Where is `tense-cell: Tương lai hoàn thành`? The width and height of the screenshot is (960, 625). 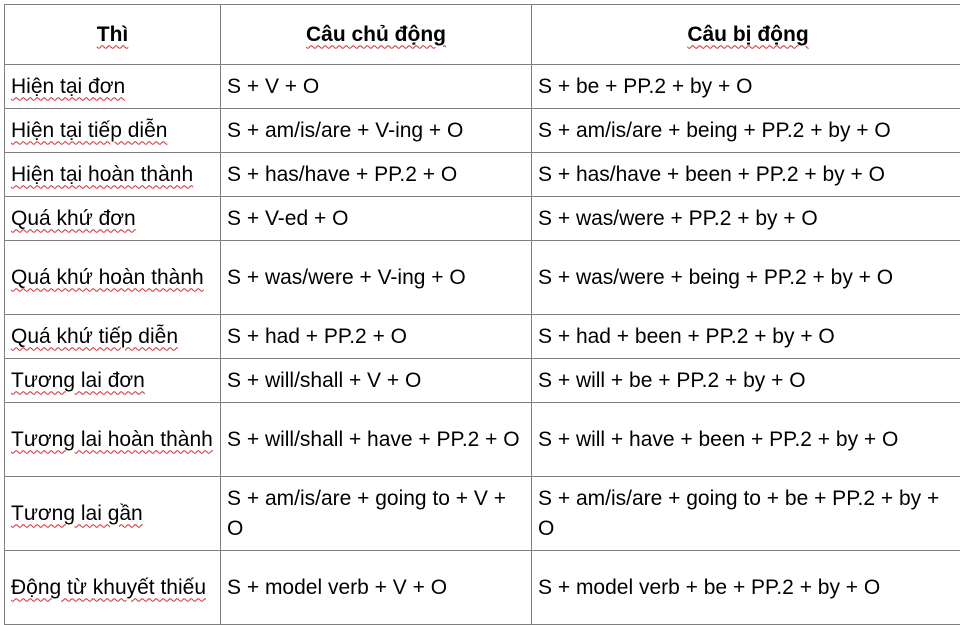
tense-cell: Tương lai hoàn thành is located at coordinates (113, 440).